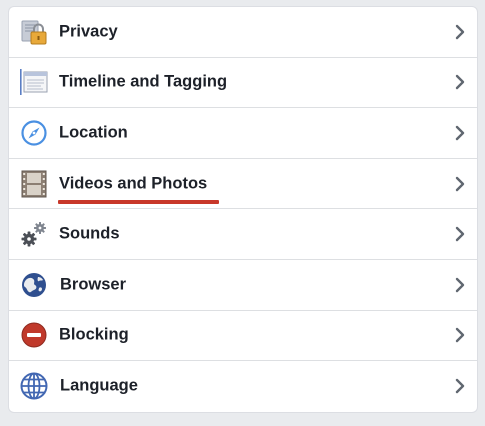  What do you see at coordinates (34, 234) in the screenshot?
I see `gears-icon` at bounding box center [34, 234].